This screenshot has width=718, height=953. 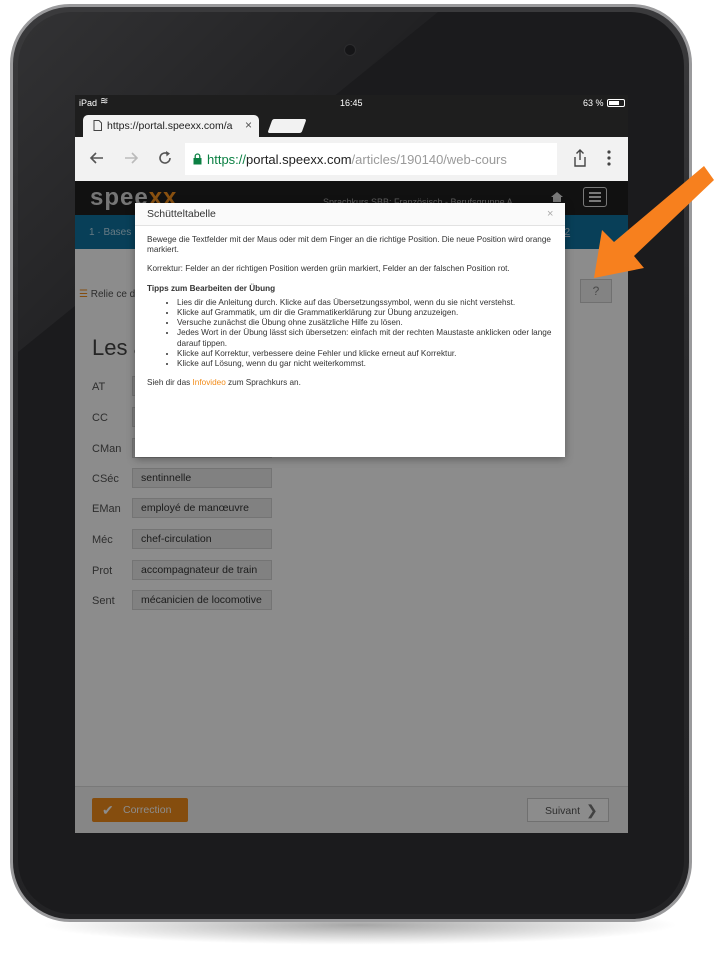 I want to click on status-time: 16:45, so click(x=351, y=103).